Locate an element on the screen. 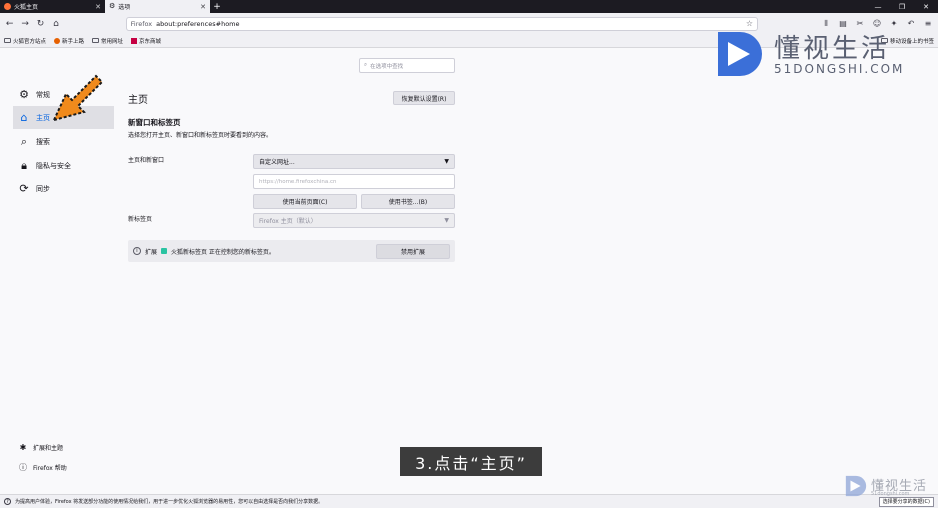 Image resolution: width=938 pixels, height=508 pixels. toolbar-icons: ⫴ ▤ ✂ ☺ ✦ ↶ ≡ is located at coordinates (877, 24).